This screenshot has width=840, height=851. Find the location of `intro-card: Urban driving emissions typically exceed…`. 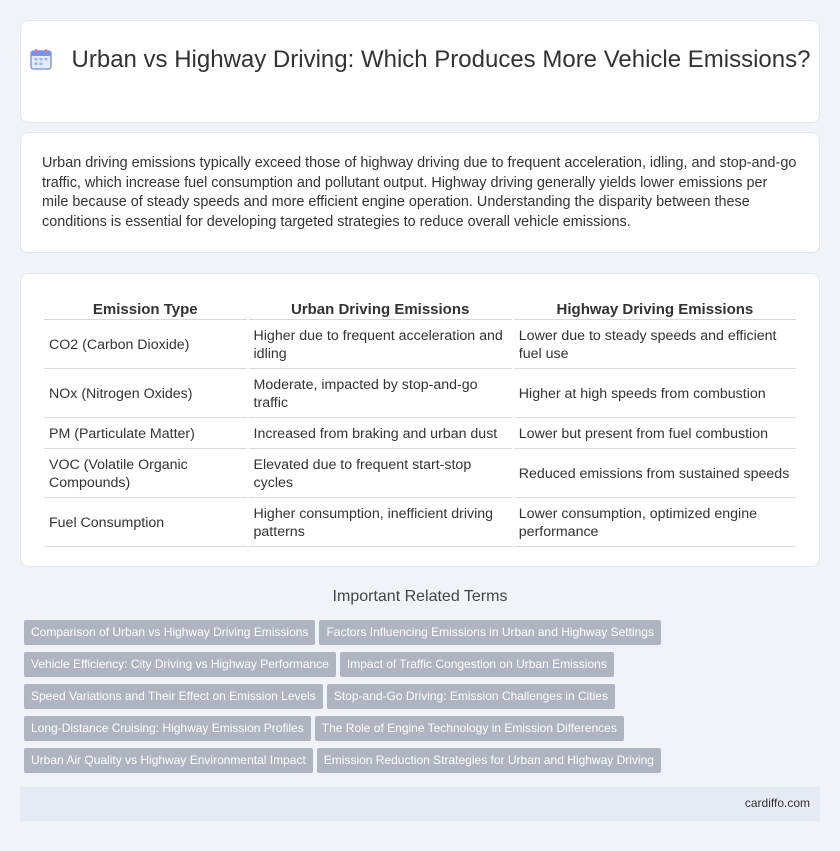

intro-card: Urban driving emissions typically exceed… is located at coordinates (420, 192).